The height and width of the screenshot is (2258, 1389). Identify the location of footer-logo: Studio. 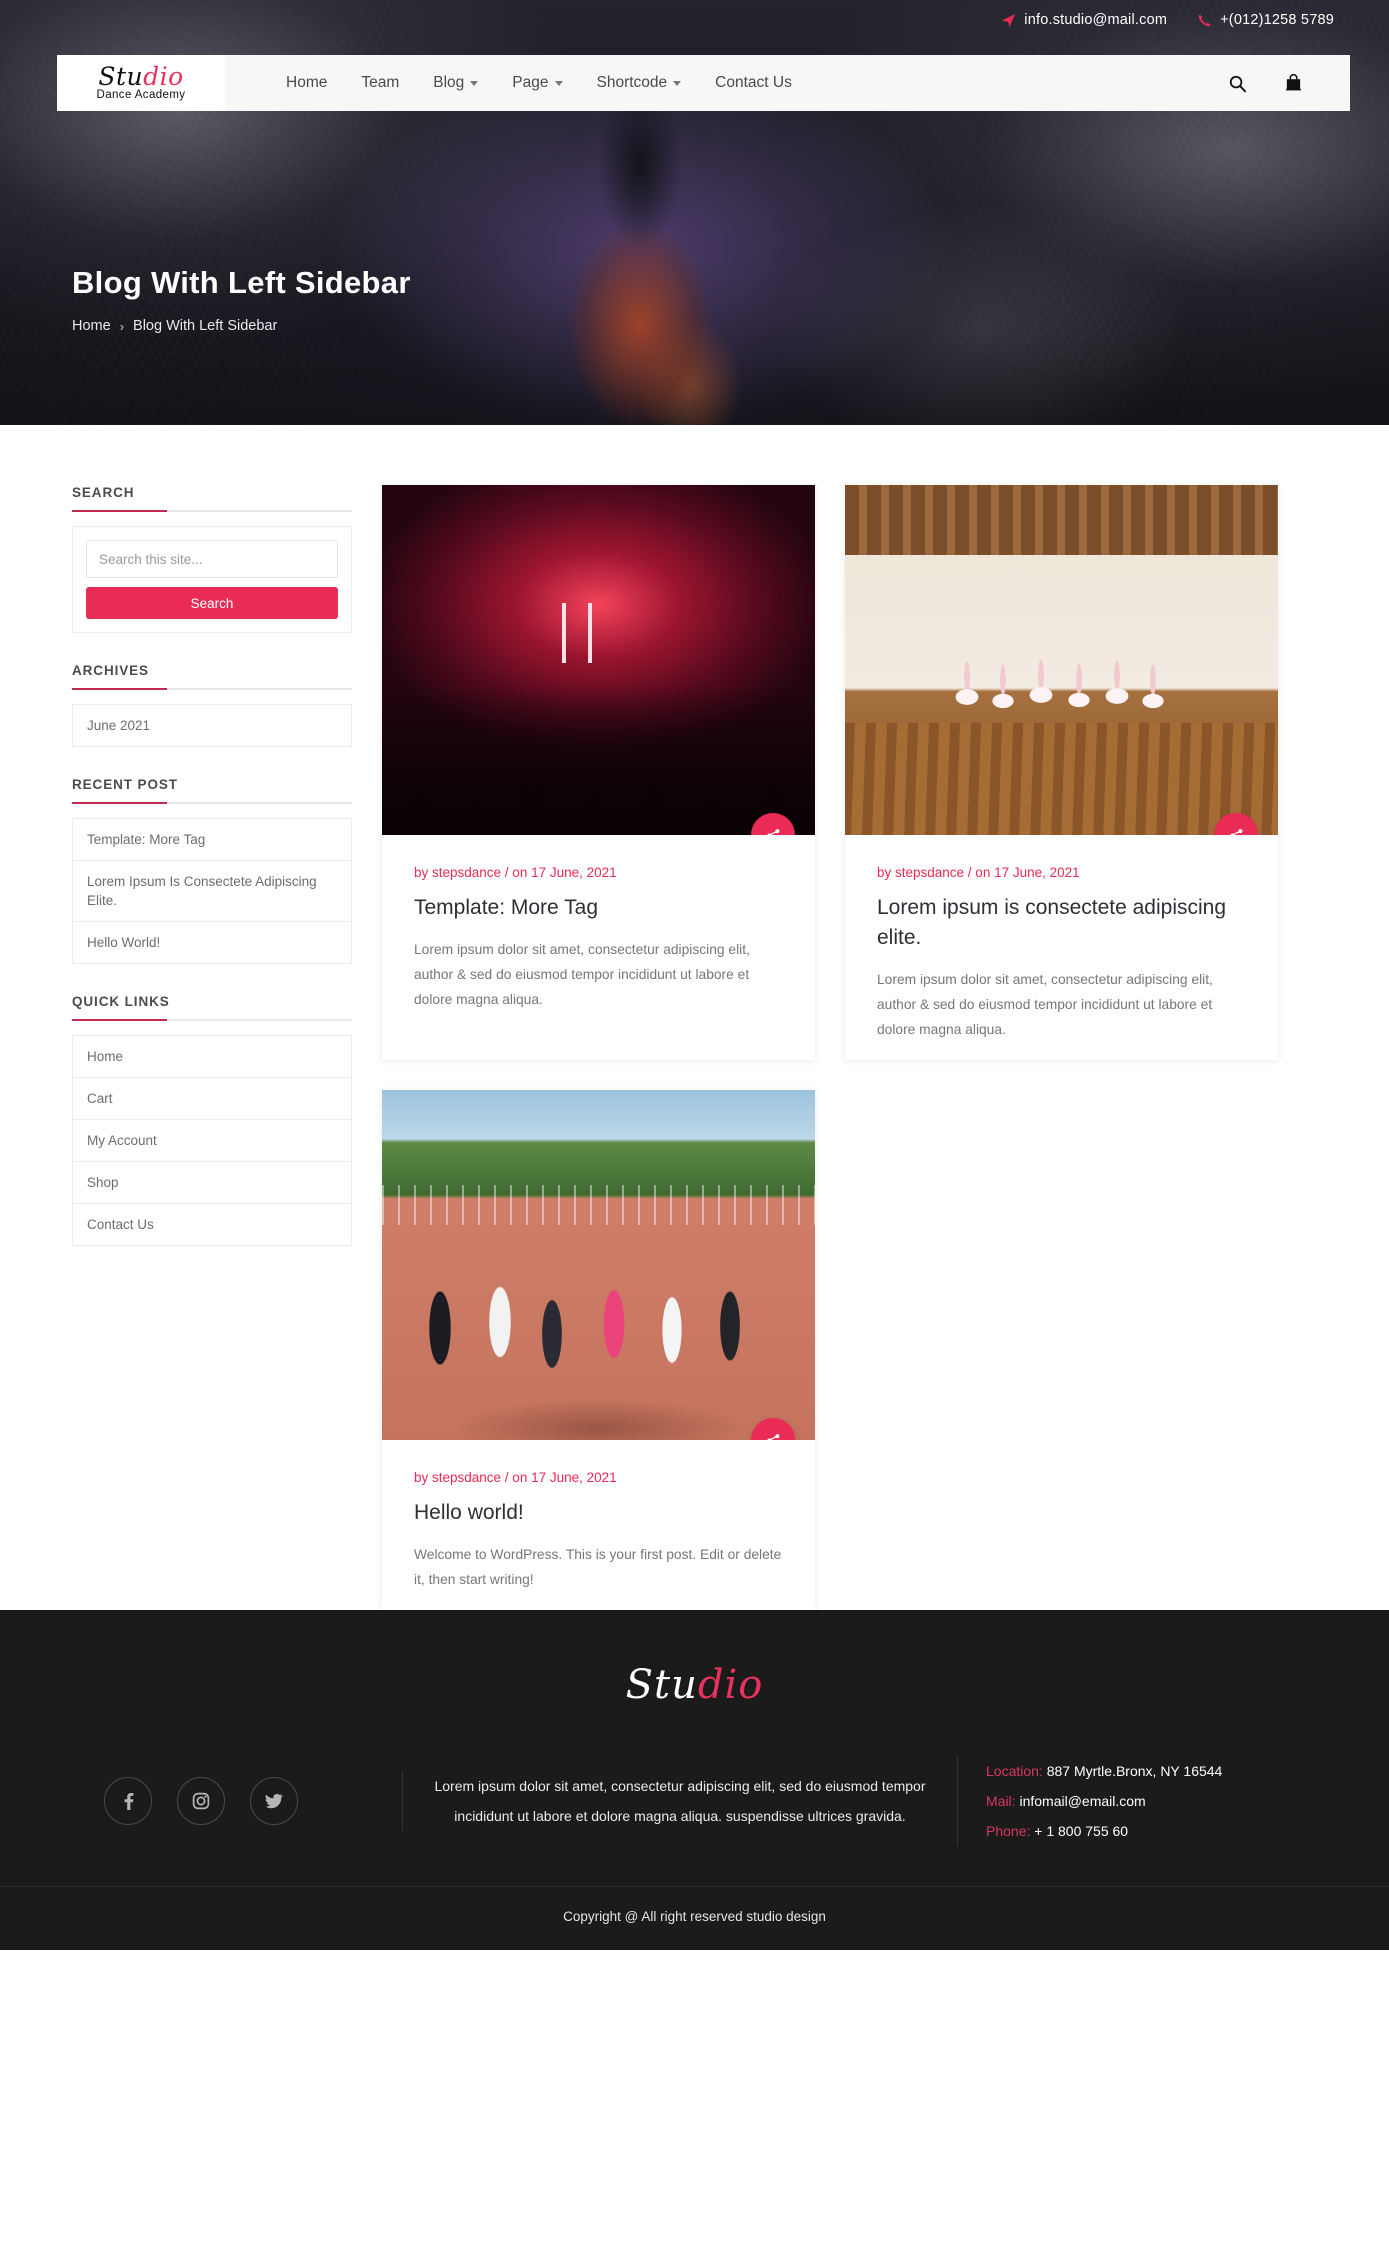
(694, 1685).